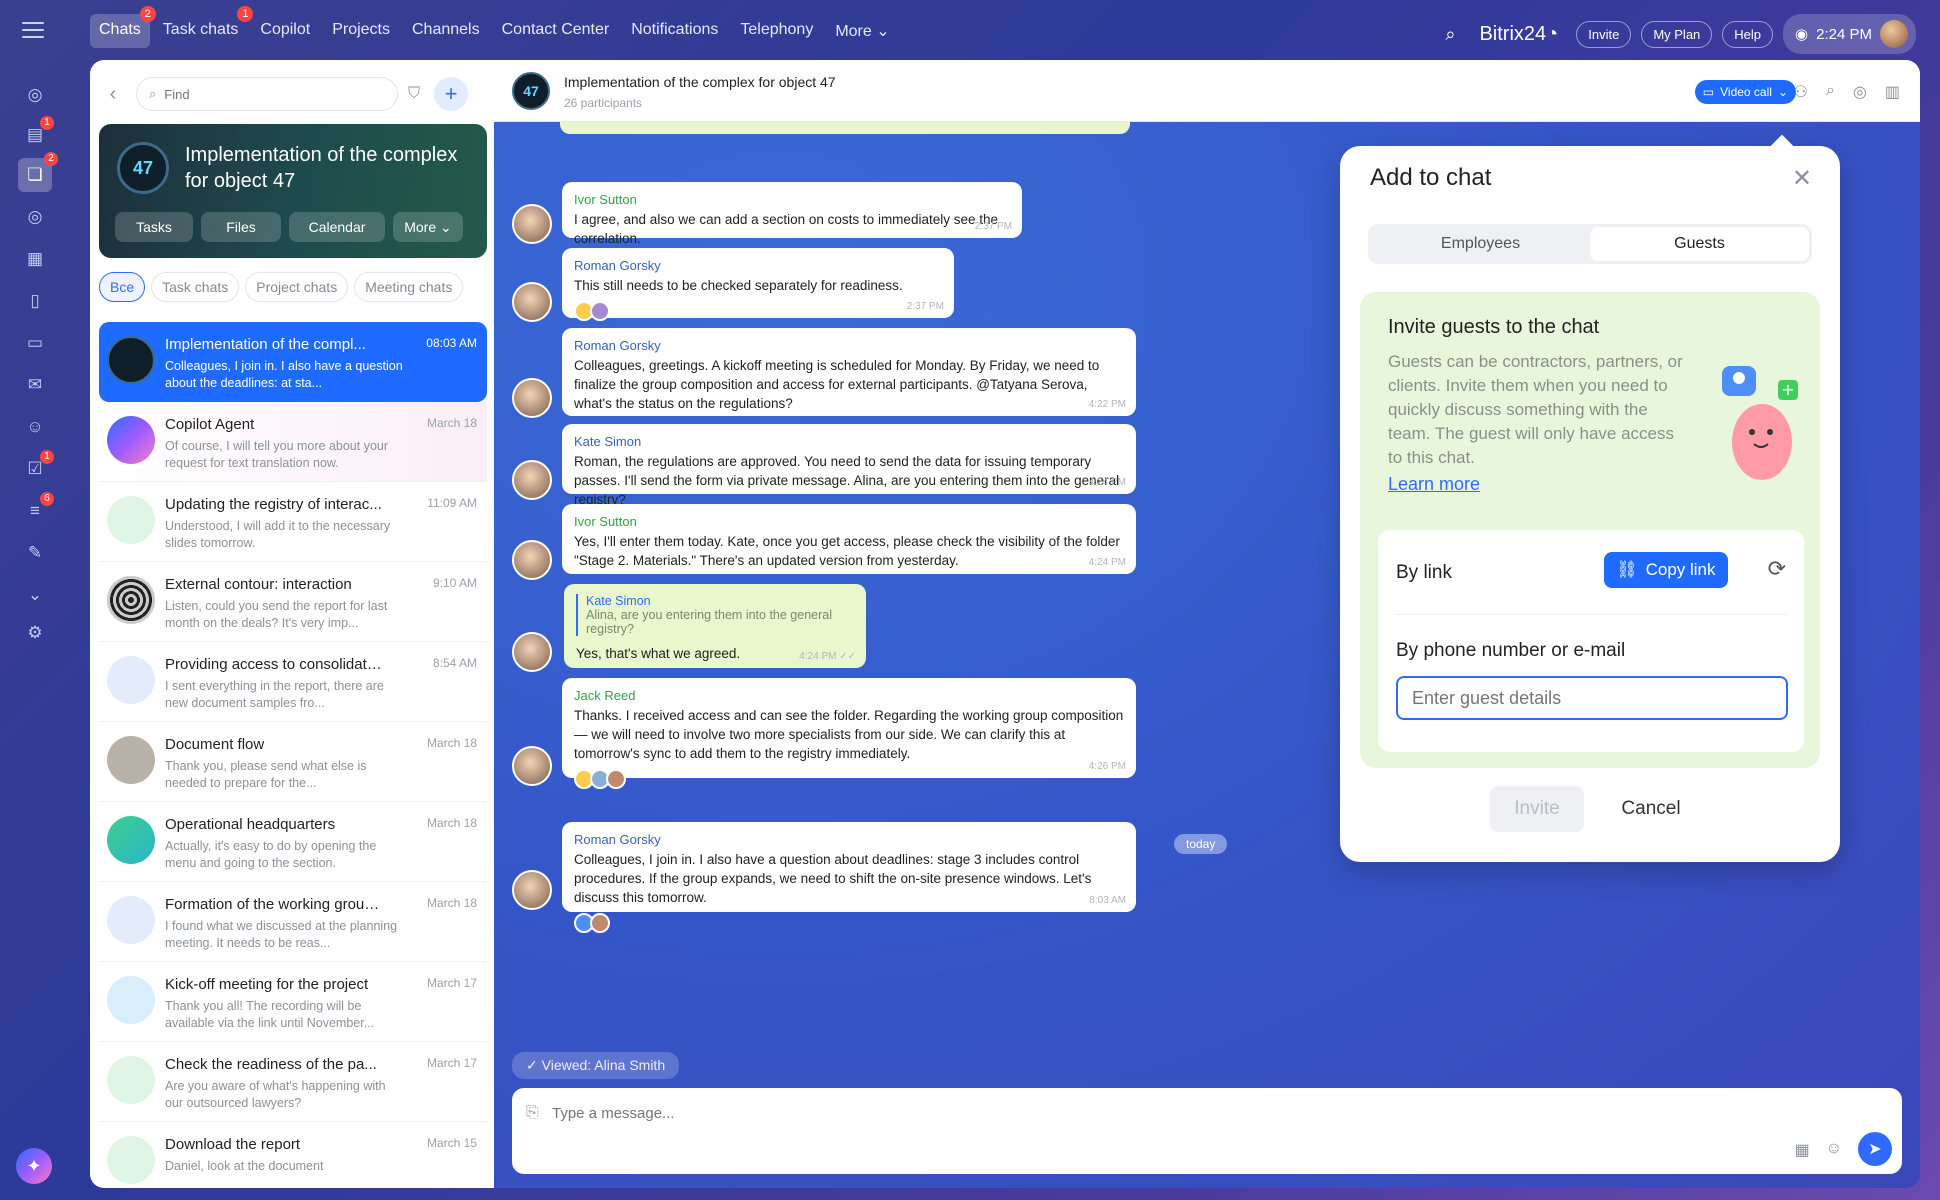  Describe the element at coordinates (241, 227) in the screenshot. I see `hero-files-button: Files` at that location.